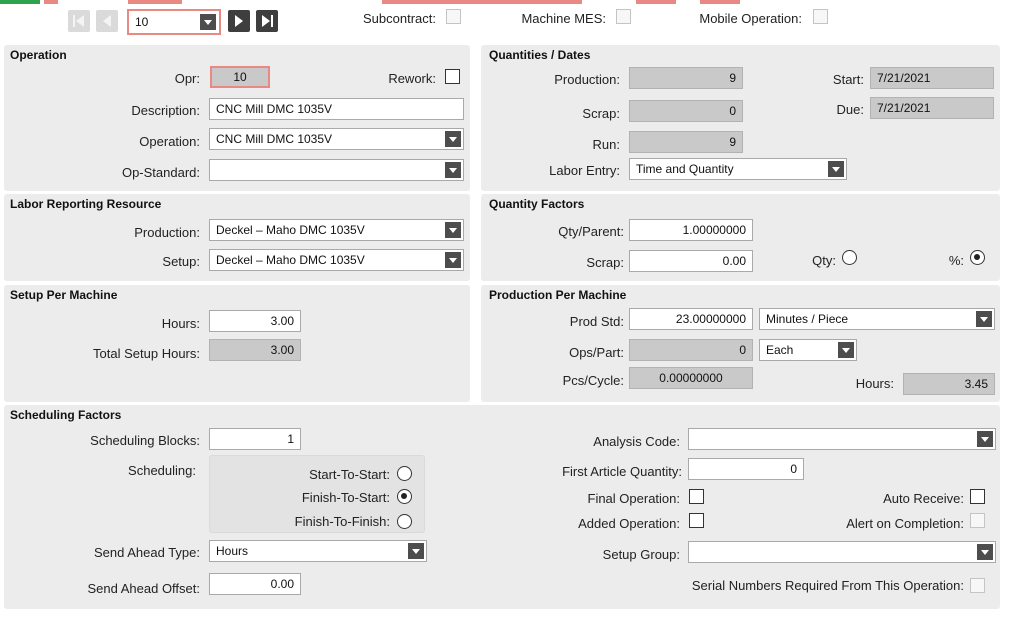 The height and width of the screenshot is (620, 1025). I want to click on analysis-code-dropdown, so click(842, 439).